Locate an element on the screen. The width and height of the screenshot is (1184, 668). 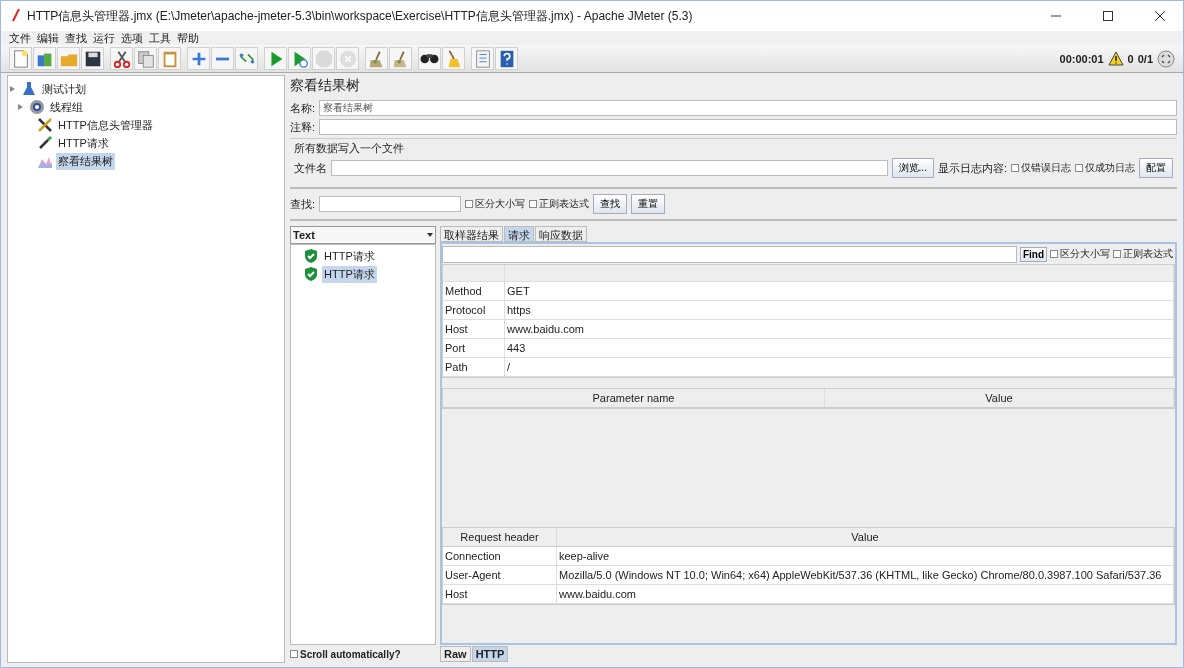
tab: 请求 is located at coordinates (519, 234).